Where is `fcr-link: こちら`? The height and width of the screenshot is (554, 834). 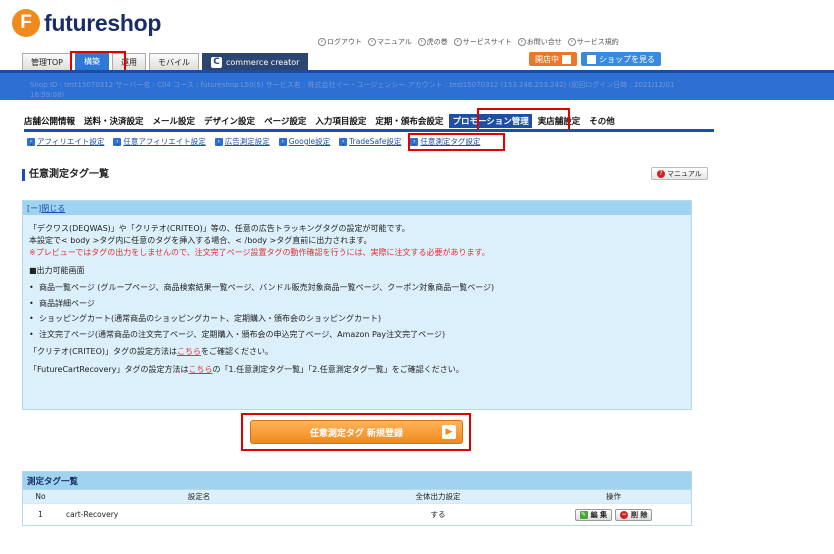 fcr-link: こちら is located at coordinates (200, 369).